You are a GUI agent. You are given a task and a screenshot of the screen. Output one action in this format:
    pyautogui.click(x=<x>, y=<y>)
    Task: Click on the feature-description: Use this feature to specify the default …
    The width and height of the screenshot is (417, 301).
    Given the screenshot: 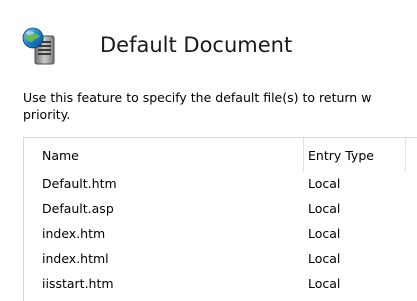 What is the action you would take?
    pyautogui.click(x=220, y=106)
    